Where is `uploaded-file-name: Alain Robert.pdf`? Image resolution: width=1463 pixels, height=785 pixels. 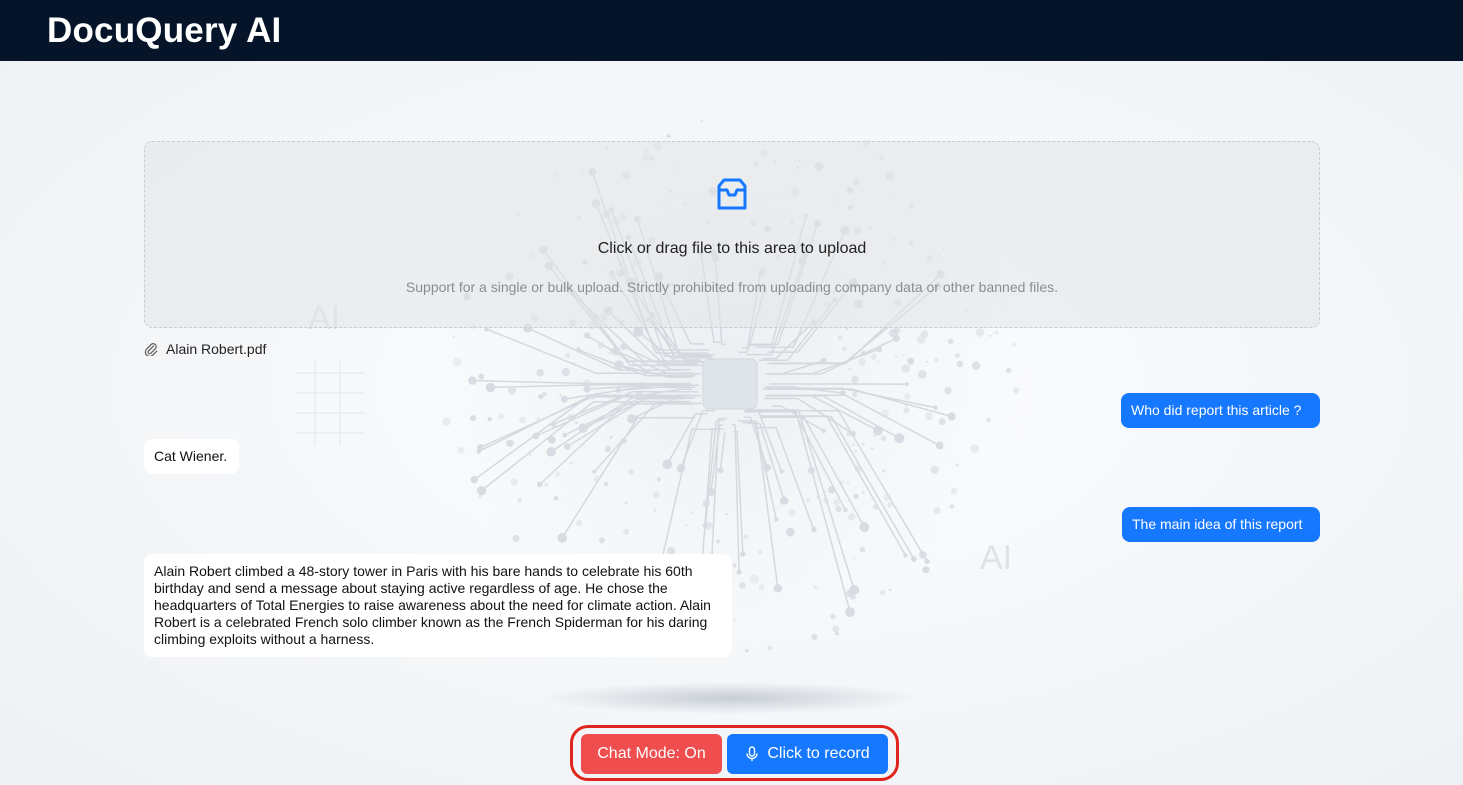 uploaded-file-name: Alain Robert.pdf is located at coordinates (216, 349).